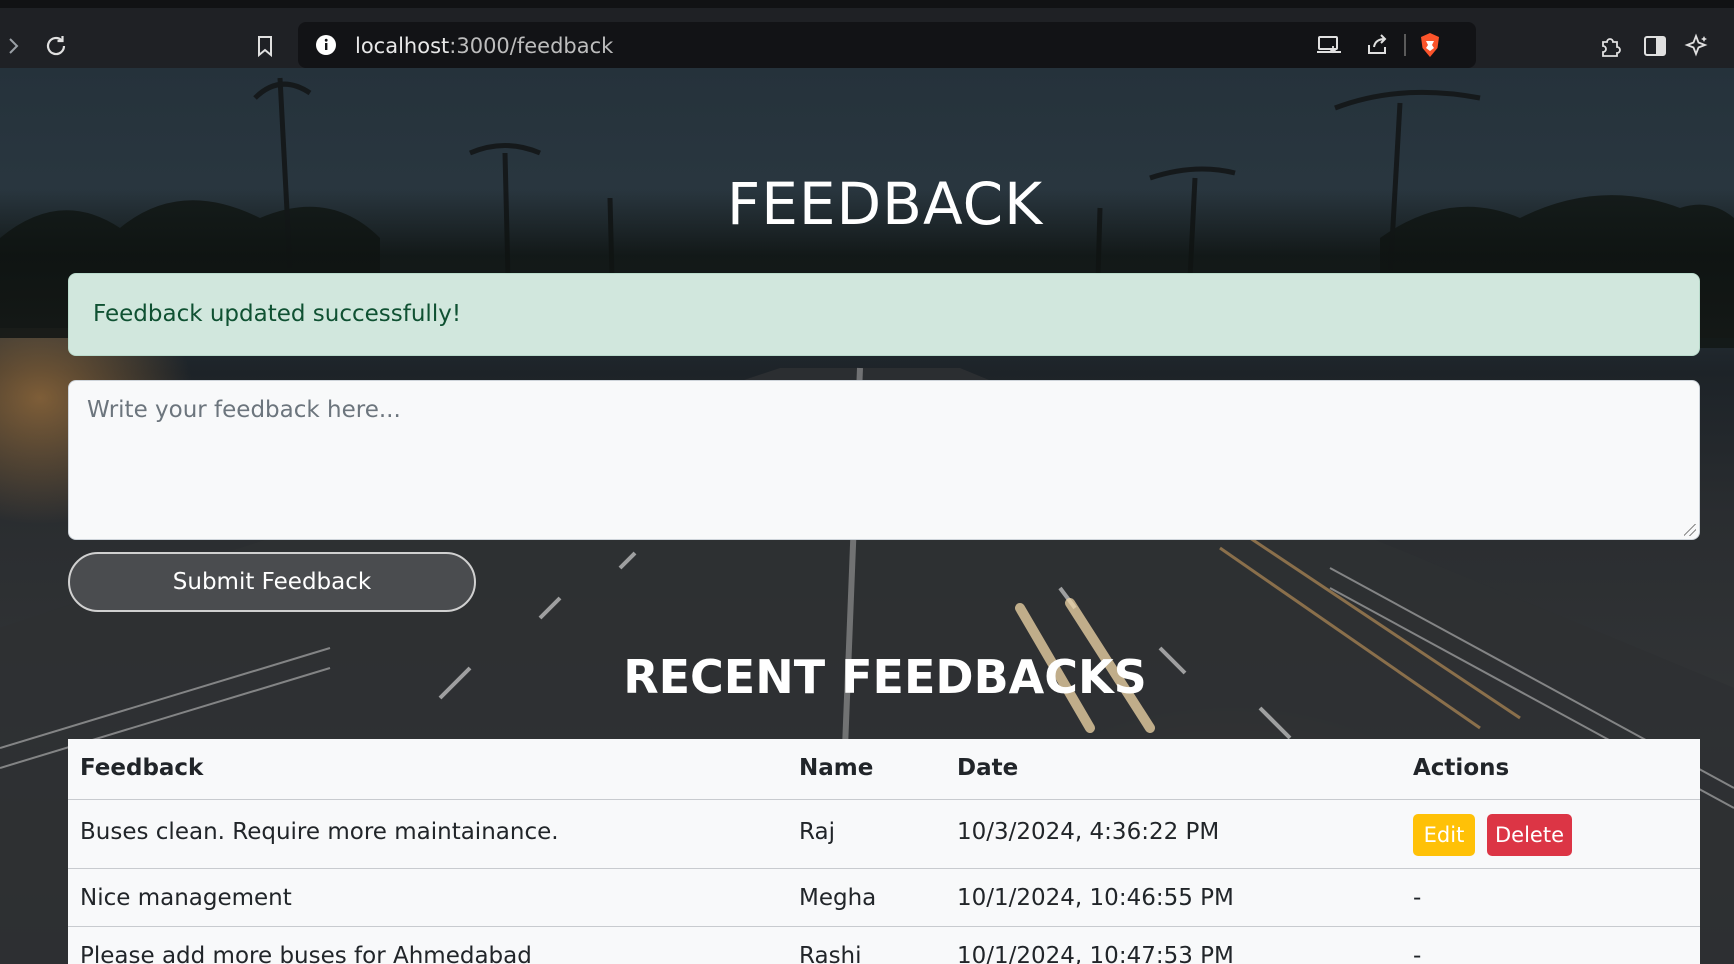 This screenshot has width=1734, height=964. Describe the element at coordinates (1529, 835) in the screenshot. I see `delete-button: Delete` at that location.